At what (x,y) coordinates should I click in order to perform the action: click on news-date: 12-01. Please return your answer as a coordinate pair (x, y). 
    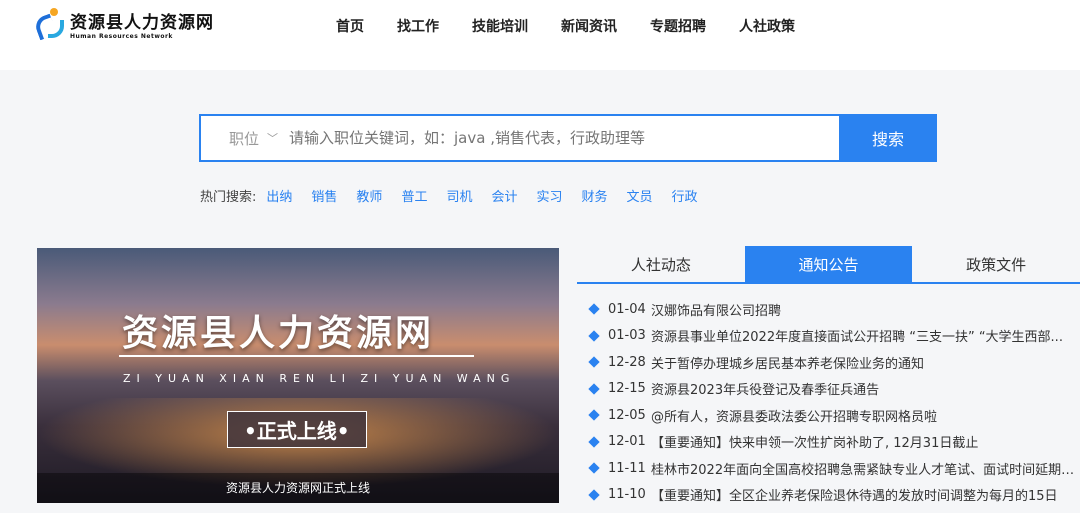
    Looking at the image, I should click on (627, 442).